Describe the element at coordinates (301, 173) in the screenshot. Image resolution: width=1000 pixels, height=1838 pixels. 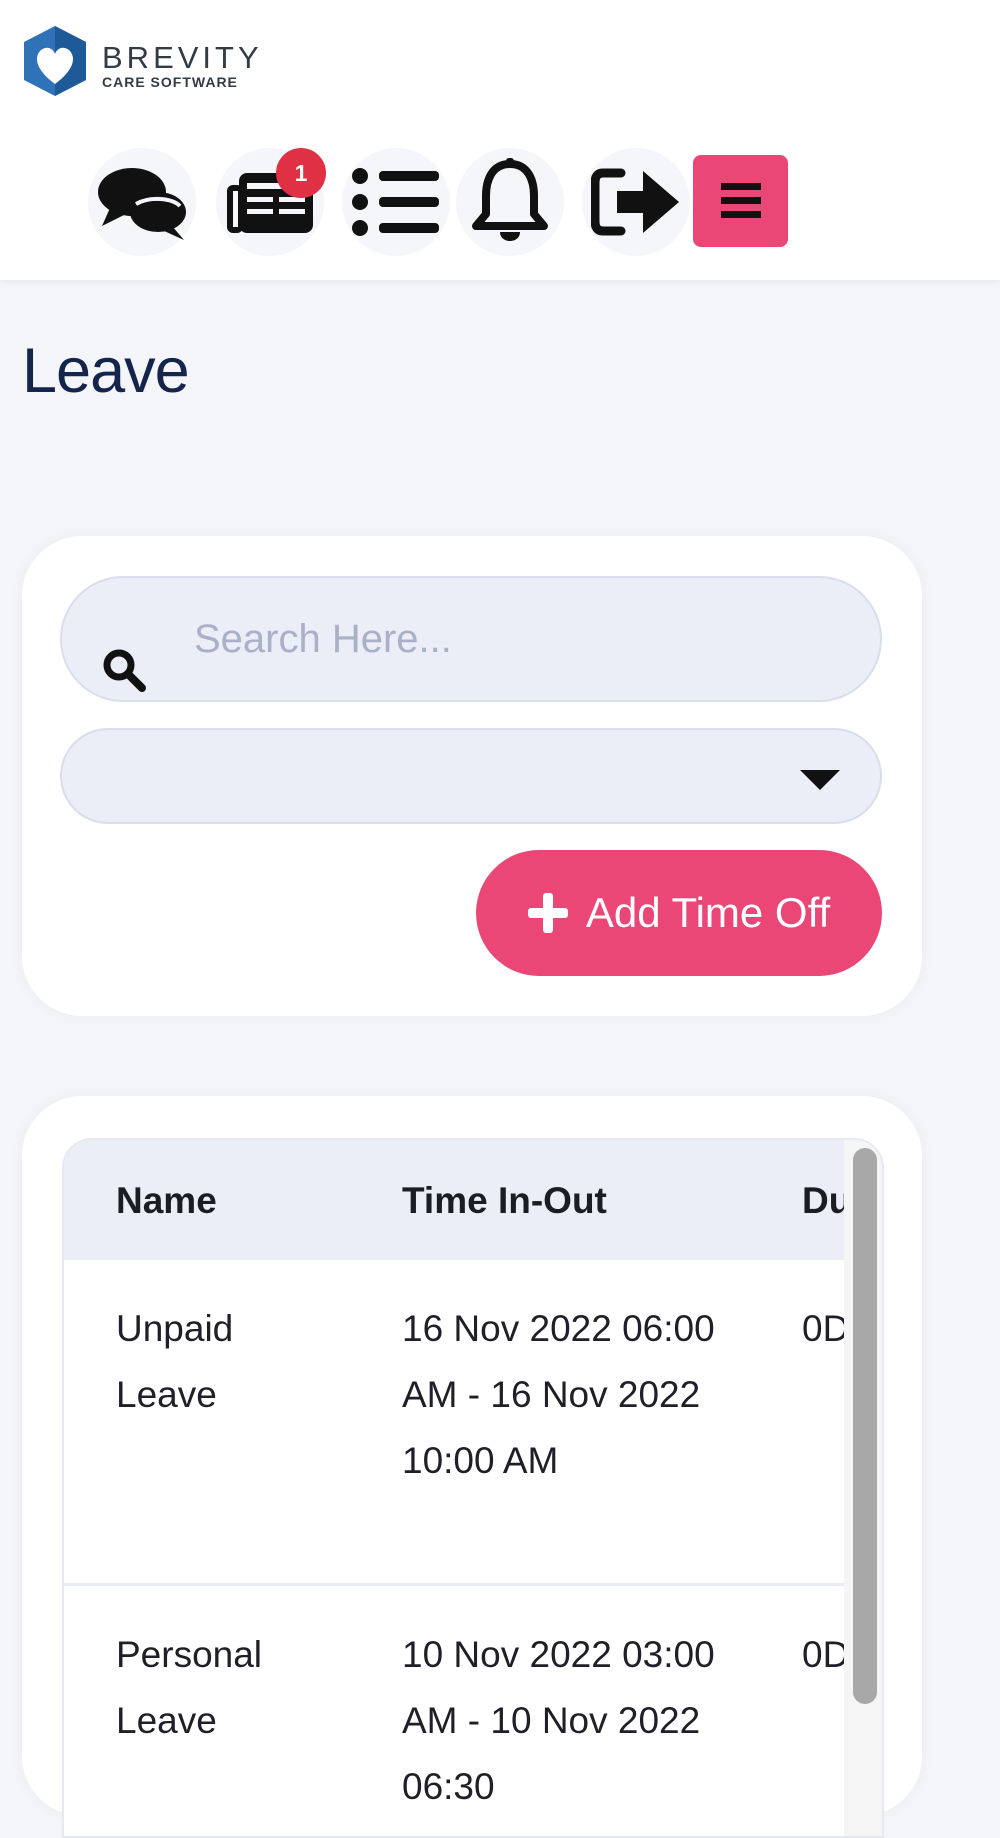
I see `notification-badge: 1` at that location.